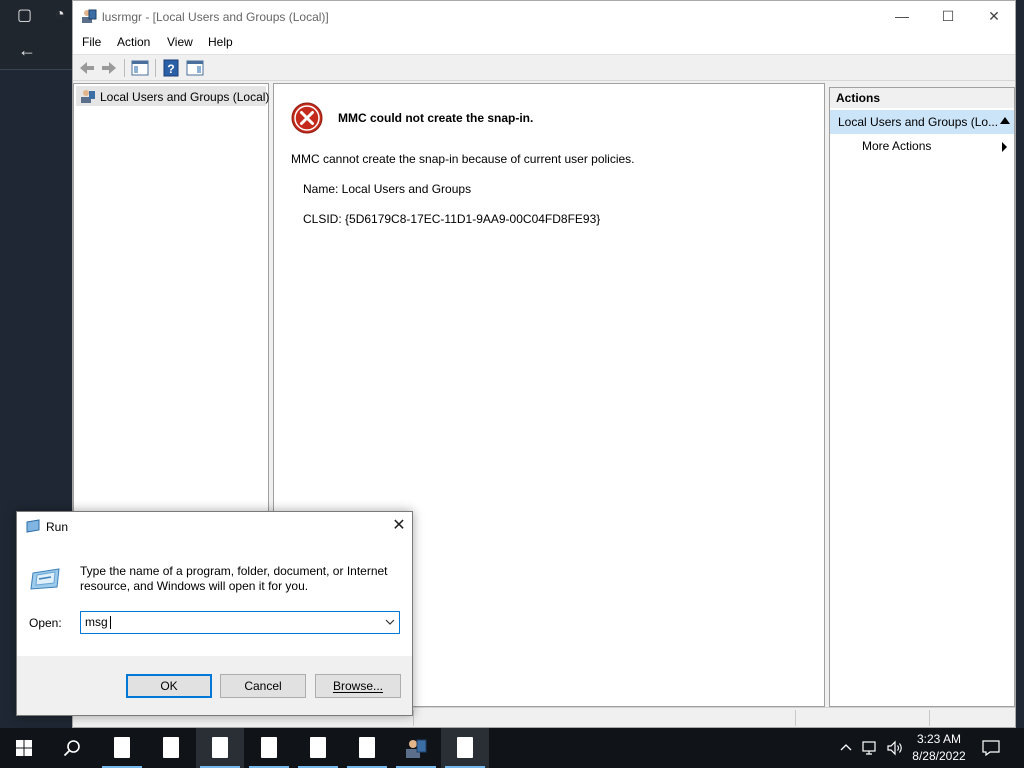 The image size is (1024, 768). I want to click on cancel-button: Cancel, so click(263, 686).